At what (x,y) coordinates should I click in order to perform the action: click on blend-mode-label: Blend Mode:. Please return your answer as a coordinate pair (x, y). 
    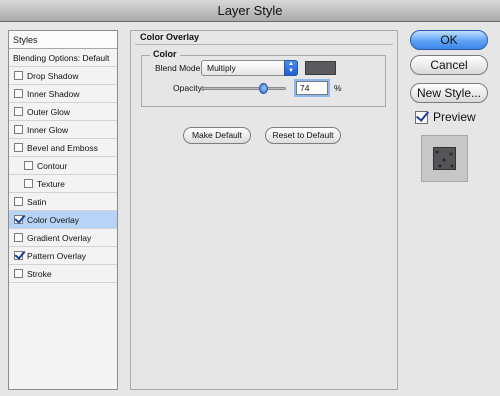
    Looking at the image, I should click on (179, 68).